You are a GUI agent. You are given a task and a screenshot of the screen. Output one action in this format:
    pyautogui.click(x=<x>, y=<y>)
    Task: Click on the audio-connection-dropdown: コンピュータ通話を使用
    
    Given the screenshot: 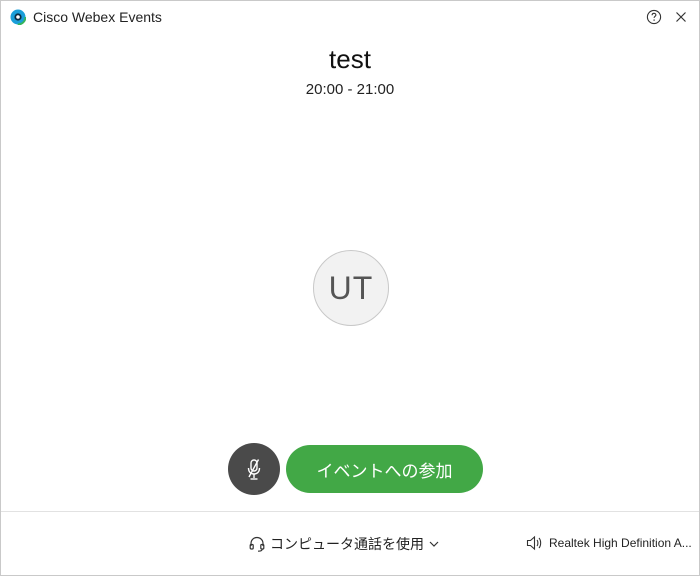 What is the action you would take?
    pyautogui.click(x=344, y=544)
    